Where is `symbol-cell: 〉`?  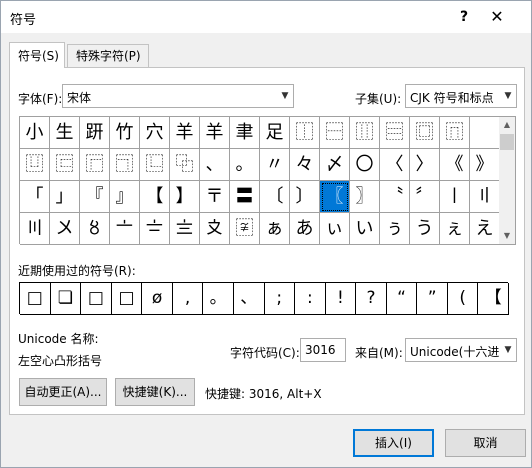 symbol-cell: 〉 is located at coordinates (425, 165).